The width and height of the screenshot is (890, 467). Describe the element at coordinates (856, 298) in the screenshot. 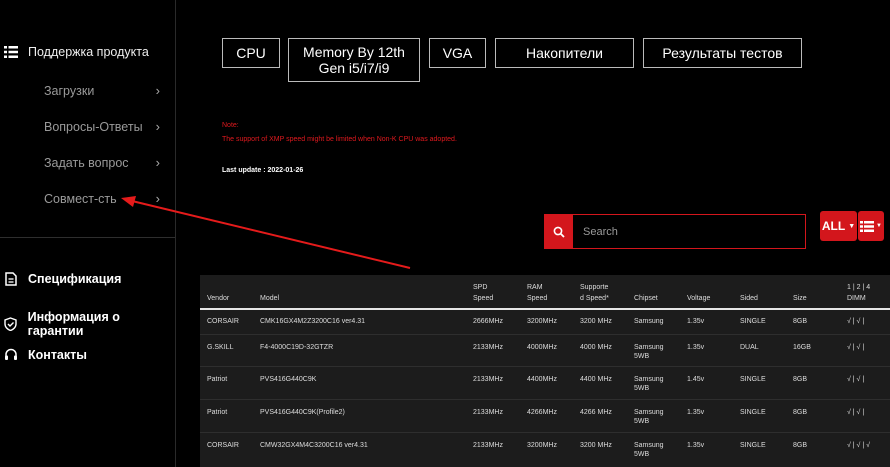

I see `col-dimm-line2: DIMM` at that location.